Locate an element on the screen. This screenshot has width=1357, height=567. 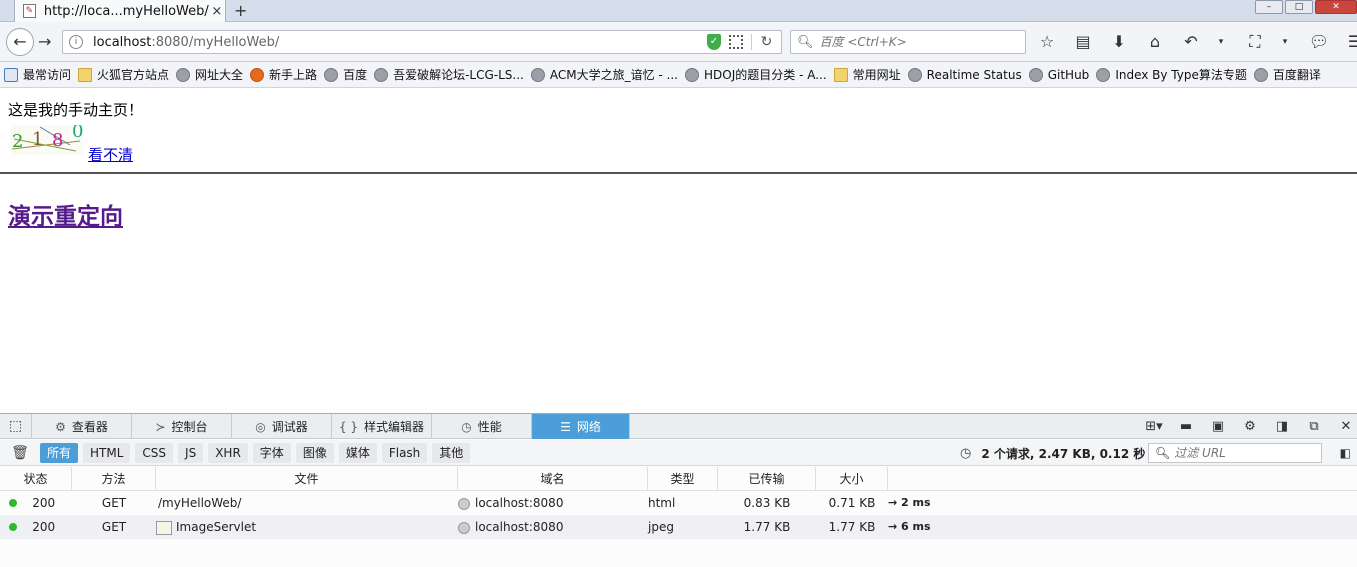
bookmark-item: 新手上路 is located at coordinates (283, 74).